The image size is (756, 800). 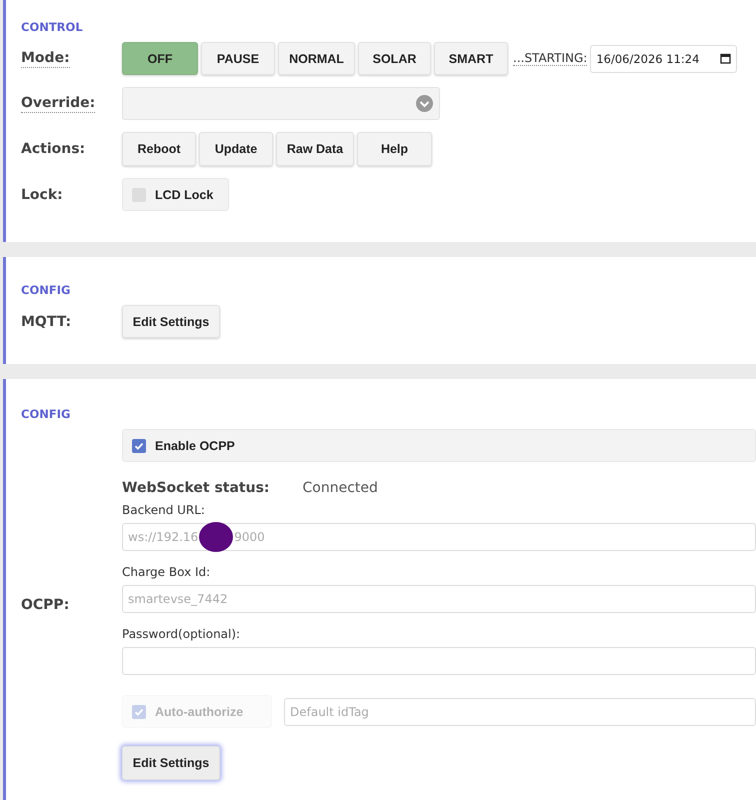 I want to click on field-label: Backend URL:, so click(x=164, y=510).